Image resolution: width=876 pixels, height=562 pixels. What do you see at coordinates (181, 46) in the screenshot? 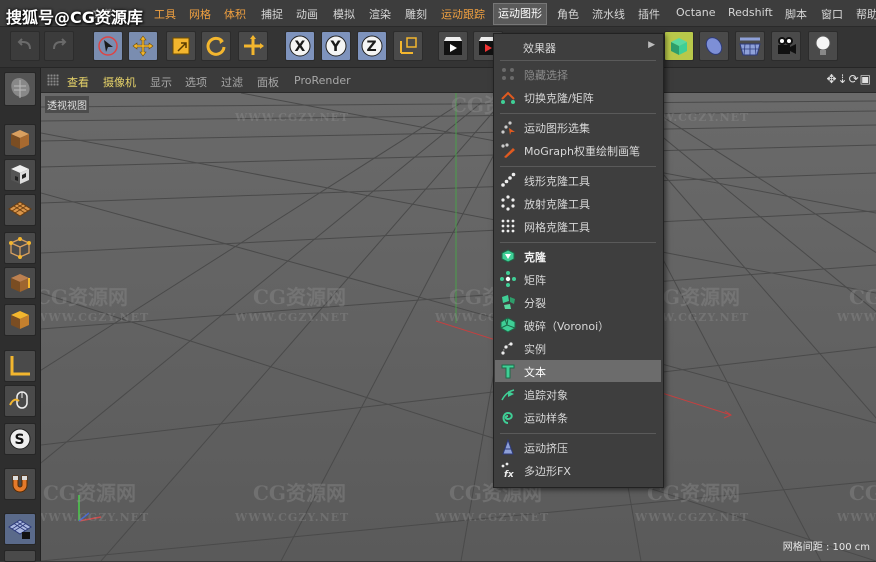
I see `scale-tool-button` at bounding box center [181, 46].